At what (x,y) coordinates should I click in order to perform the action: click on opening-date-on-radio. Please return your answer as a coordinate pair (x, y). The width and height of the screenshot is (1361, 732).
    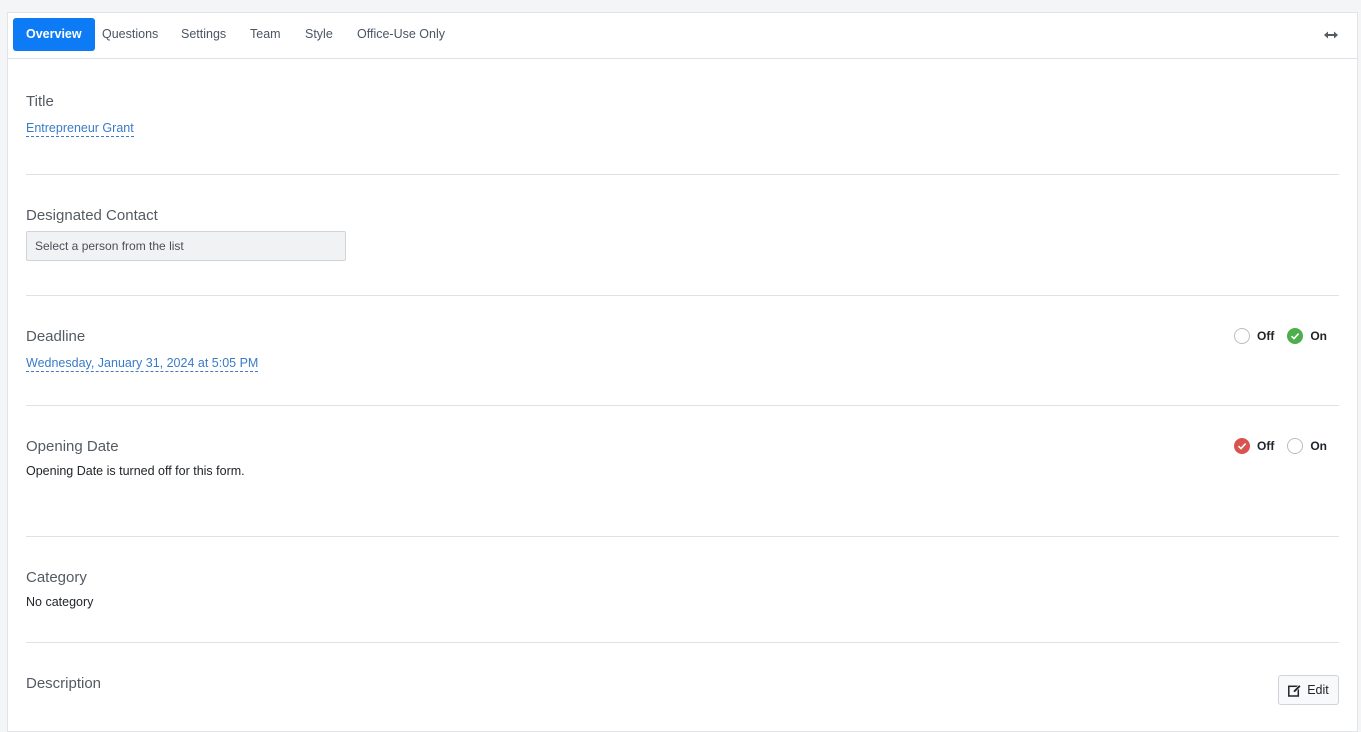
    Looking at the image, I should click on (1295, 446).